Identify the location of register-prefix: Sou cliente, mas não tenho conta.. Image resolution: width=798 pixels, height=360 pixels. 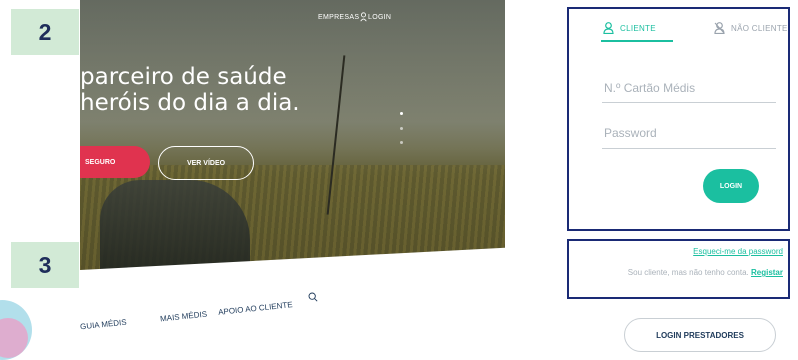
(688, 272).